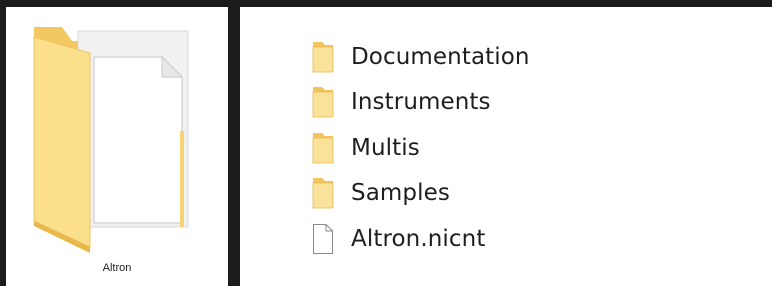  I want to click on list-item-multis: Multis, so click(421, 148).